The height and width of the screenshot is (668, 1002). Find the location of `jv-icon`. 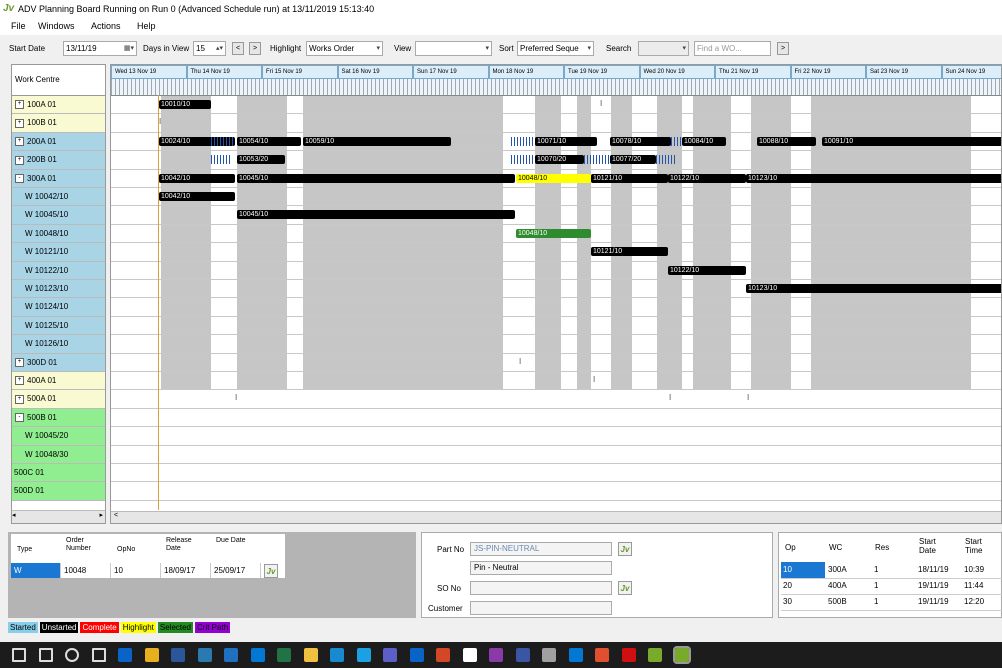

jv-icon is located at coordinates (655, 655).